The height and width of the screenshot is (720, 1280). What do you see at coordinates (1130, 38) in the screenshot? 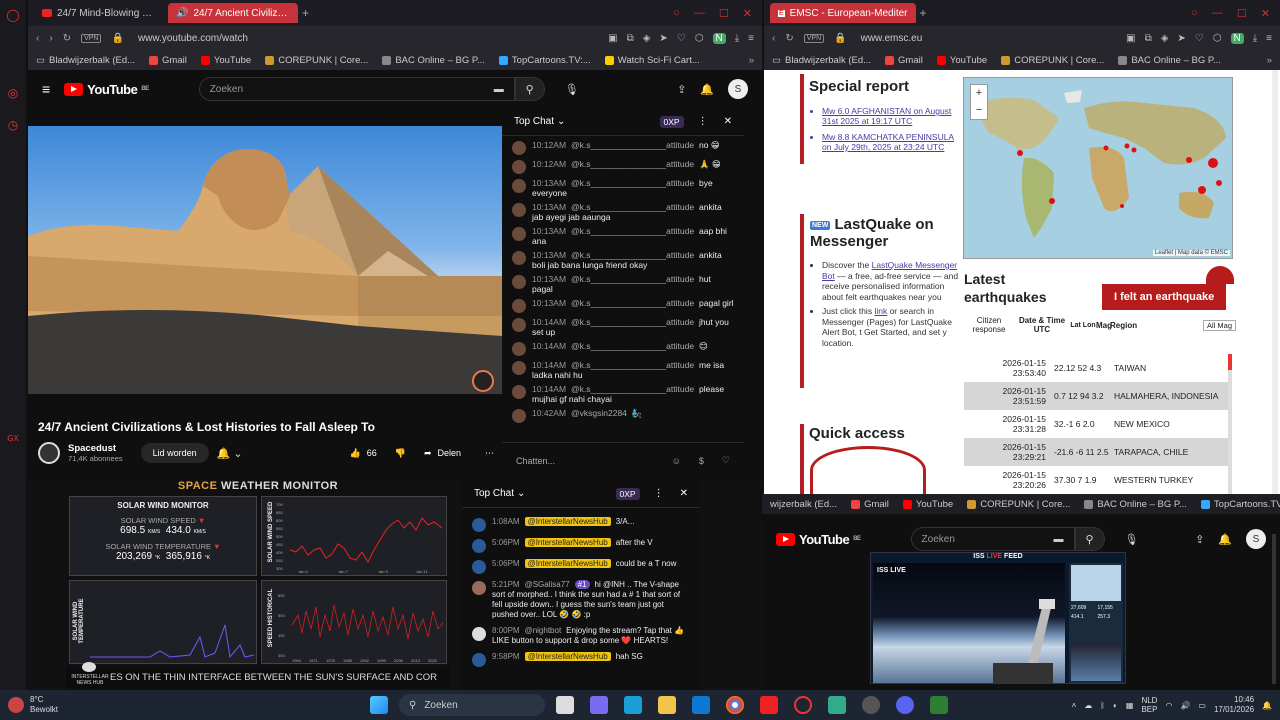
I see `camera-icon: ▣` at bounding box center [1130, 38].